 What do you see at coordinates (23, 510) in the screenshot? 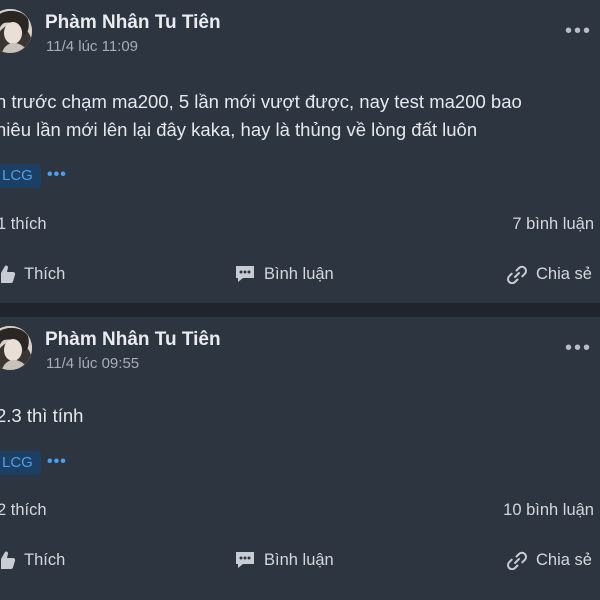
I see `like-count: 2 thích` at bounding box center [23, 510].